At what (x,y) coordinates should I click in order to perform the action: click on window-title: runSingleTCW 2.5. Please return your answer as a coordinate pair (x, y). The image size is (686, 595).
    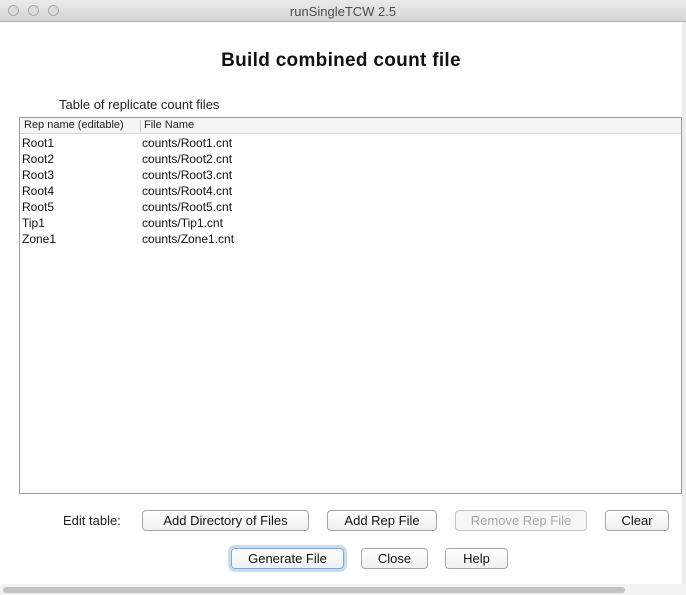
    Looking at the image, I should click on (343, 11).